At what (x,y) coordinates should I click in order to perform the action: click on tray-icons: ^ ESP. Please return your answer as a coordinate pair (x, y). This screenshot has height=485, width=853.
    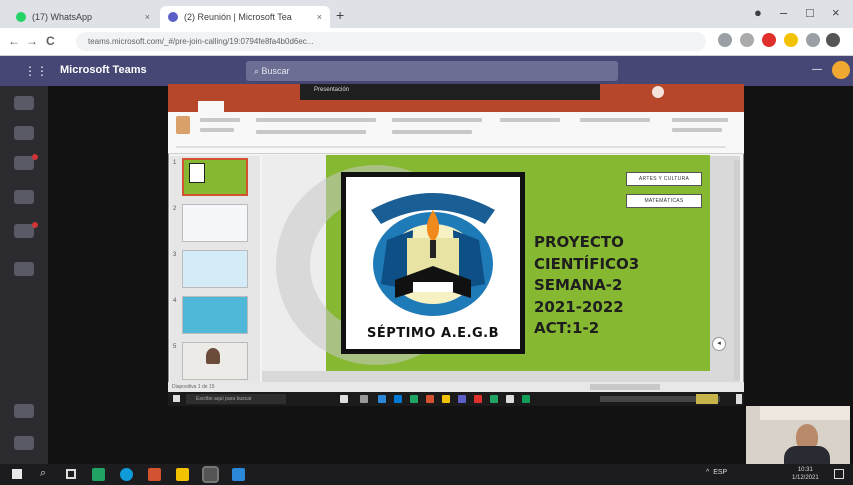
    Looking at the image, I should click on (716, 472).